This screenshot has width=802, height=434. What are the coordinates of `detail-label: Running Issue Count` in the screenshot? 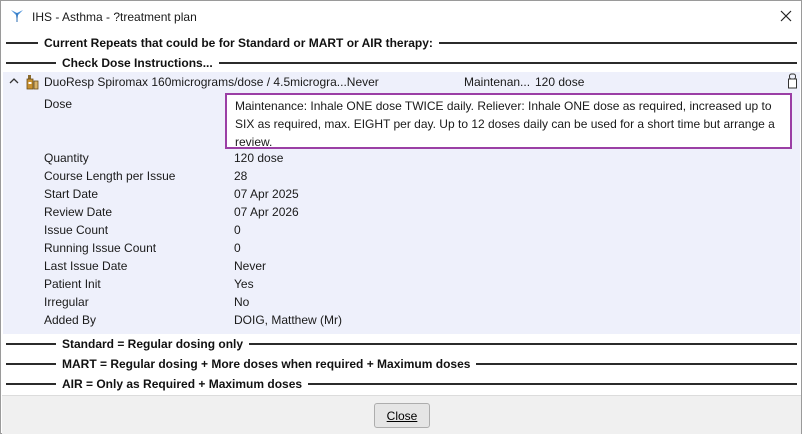 It's located at (100, 248).